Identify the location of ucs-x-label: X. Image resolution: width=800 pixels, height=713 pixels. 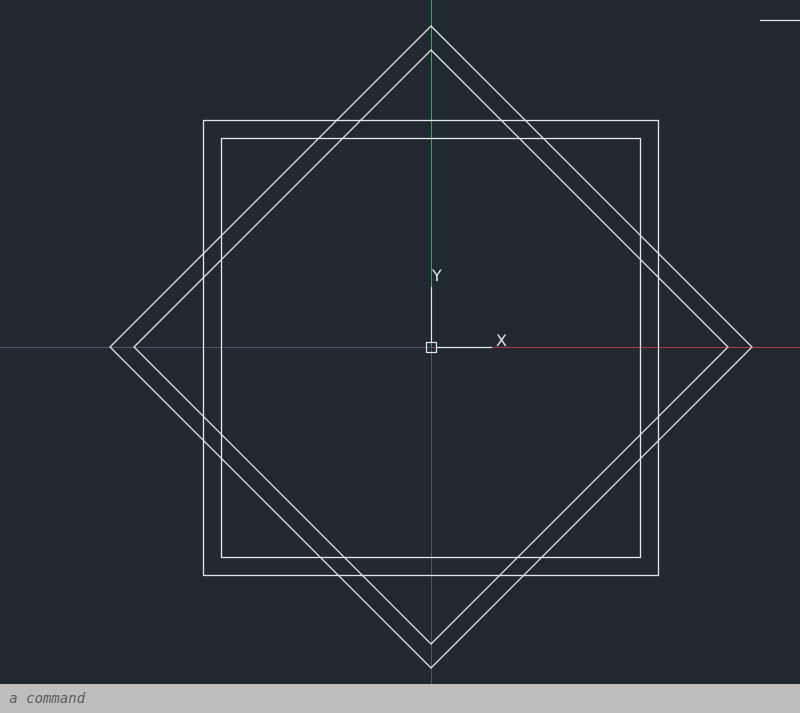
(501, 340).